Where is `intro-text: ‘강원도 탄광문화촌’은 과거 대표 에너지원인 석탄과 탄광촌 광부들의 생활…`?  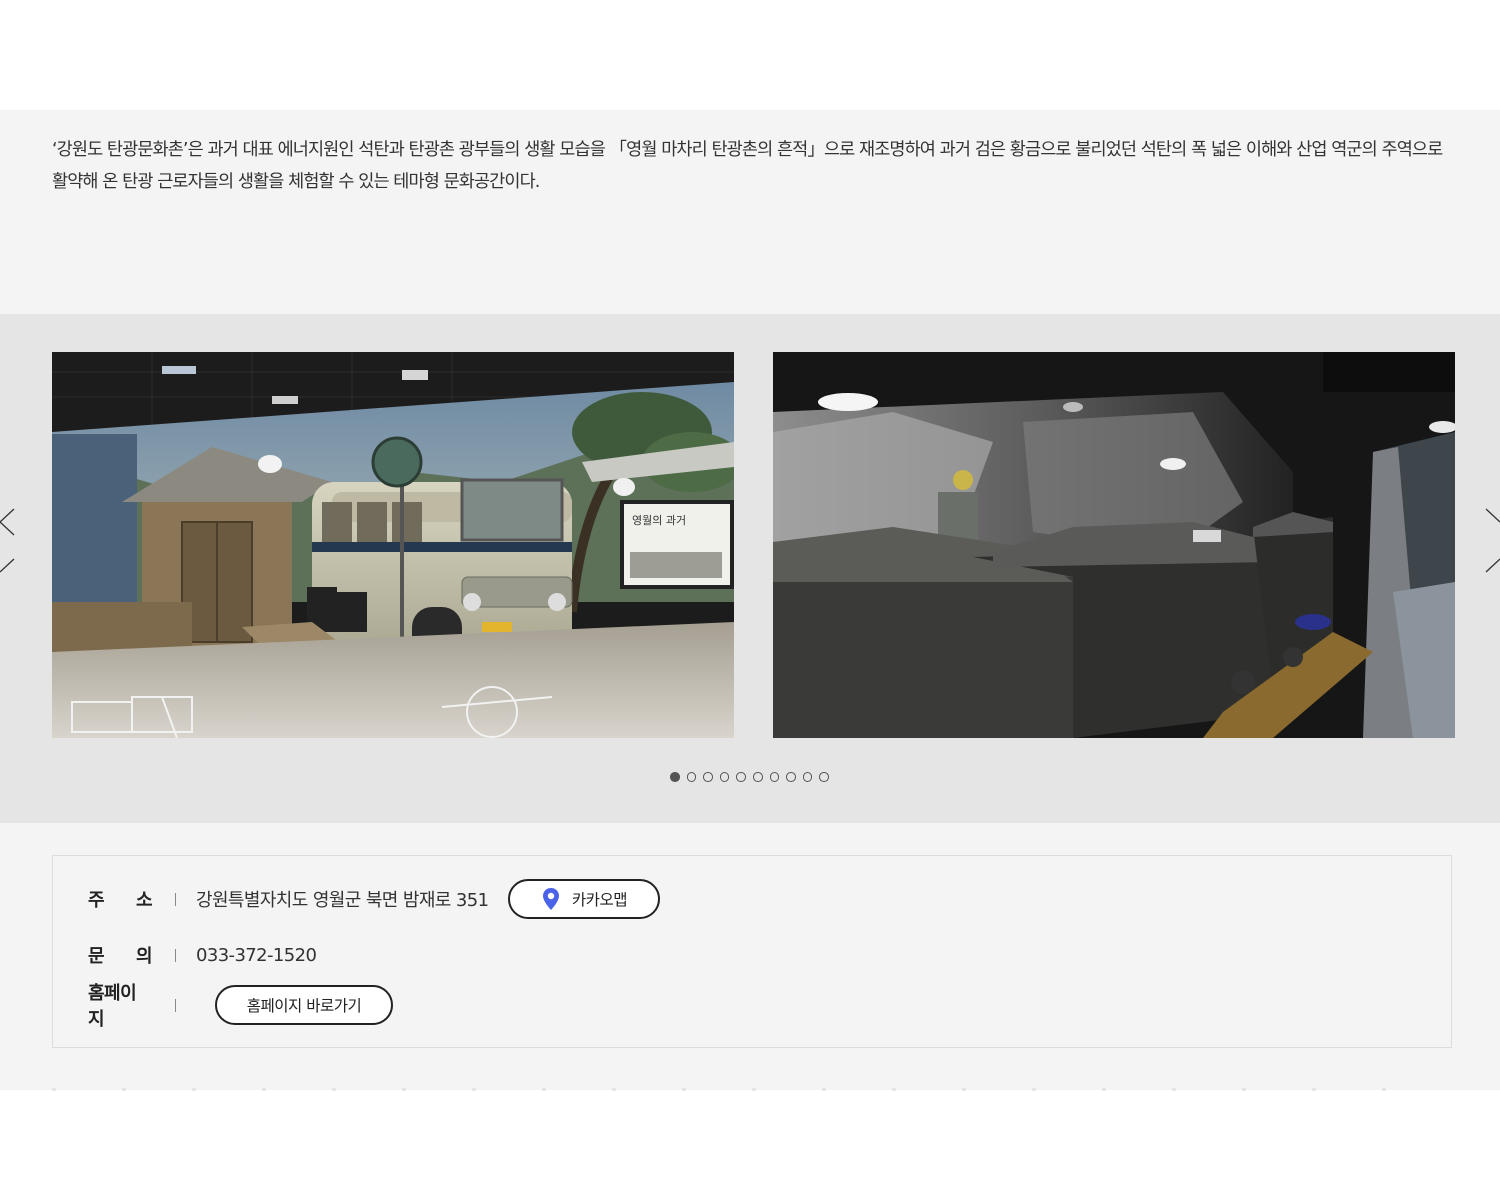 intro-text: ‘강원도 탄광문화촌’은 과거 대표 에너지원인 석탄과 탄광촌 광부들의 생활… is located at coordinates (747, 166).